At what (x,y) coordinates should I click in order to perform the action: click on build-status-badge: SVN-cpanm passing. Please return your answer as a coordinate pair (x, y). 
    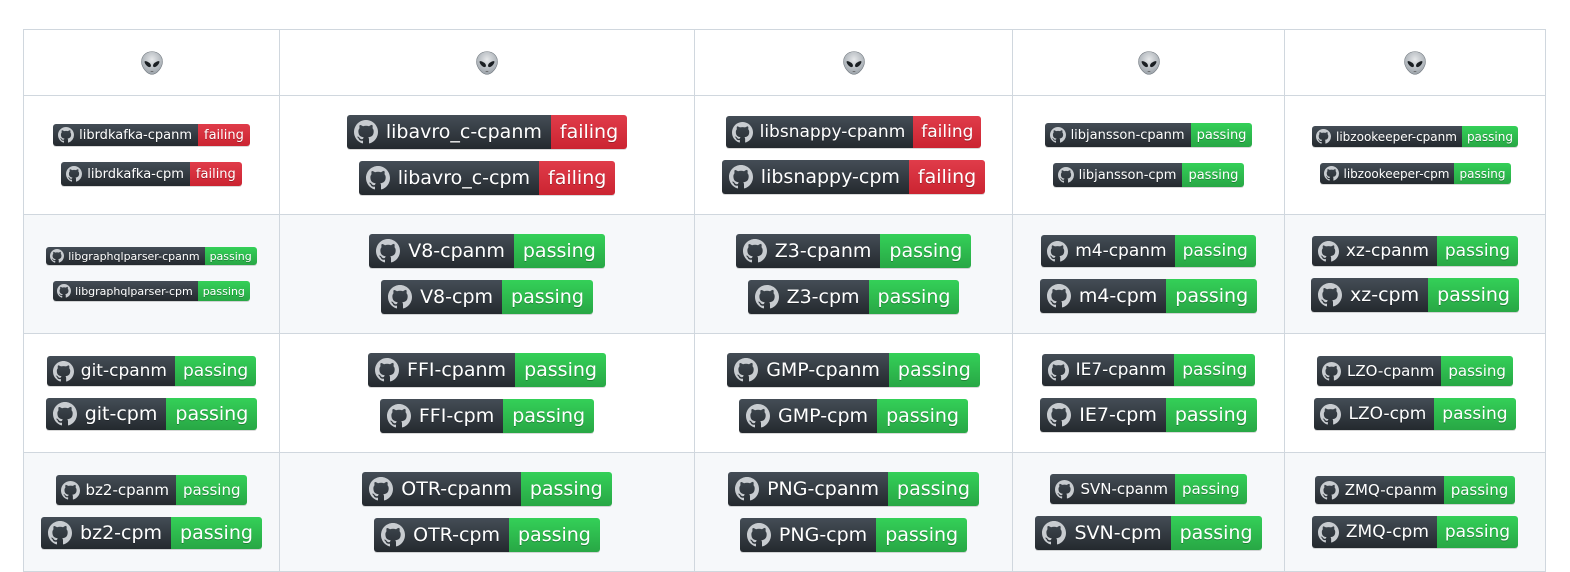
    Looking at the image, I should click on (1148, 489).